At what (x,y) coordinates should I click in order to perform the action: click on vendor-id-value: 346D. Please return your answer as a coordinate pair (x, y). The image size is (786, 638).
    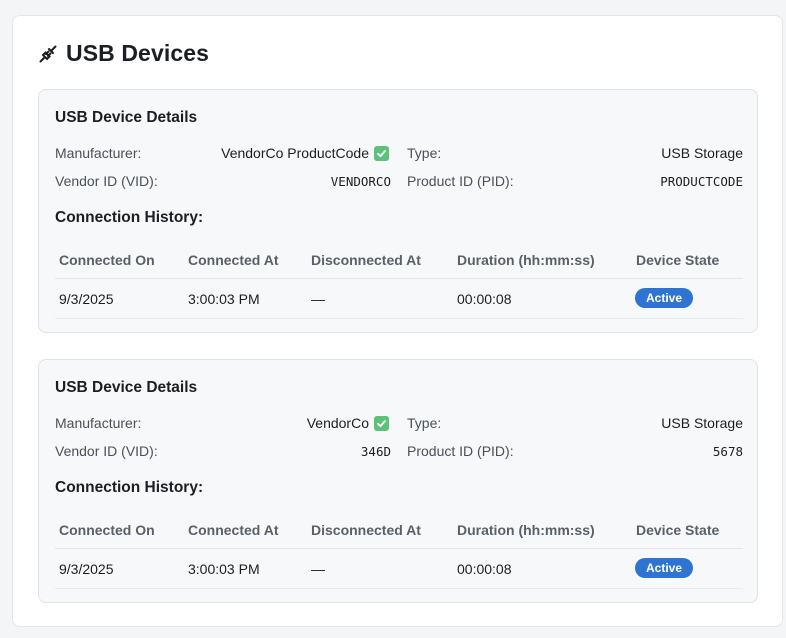
    Looking at the image, I should click on (375, 451).